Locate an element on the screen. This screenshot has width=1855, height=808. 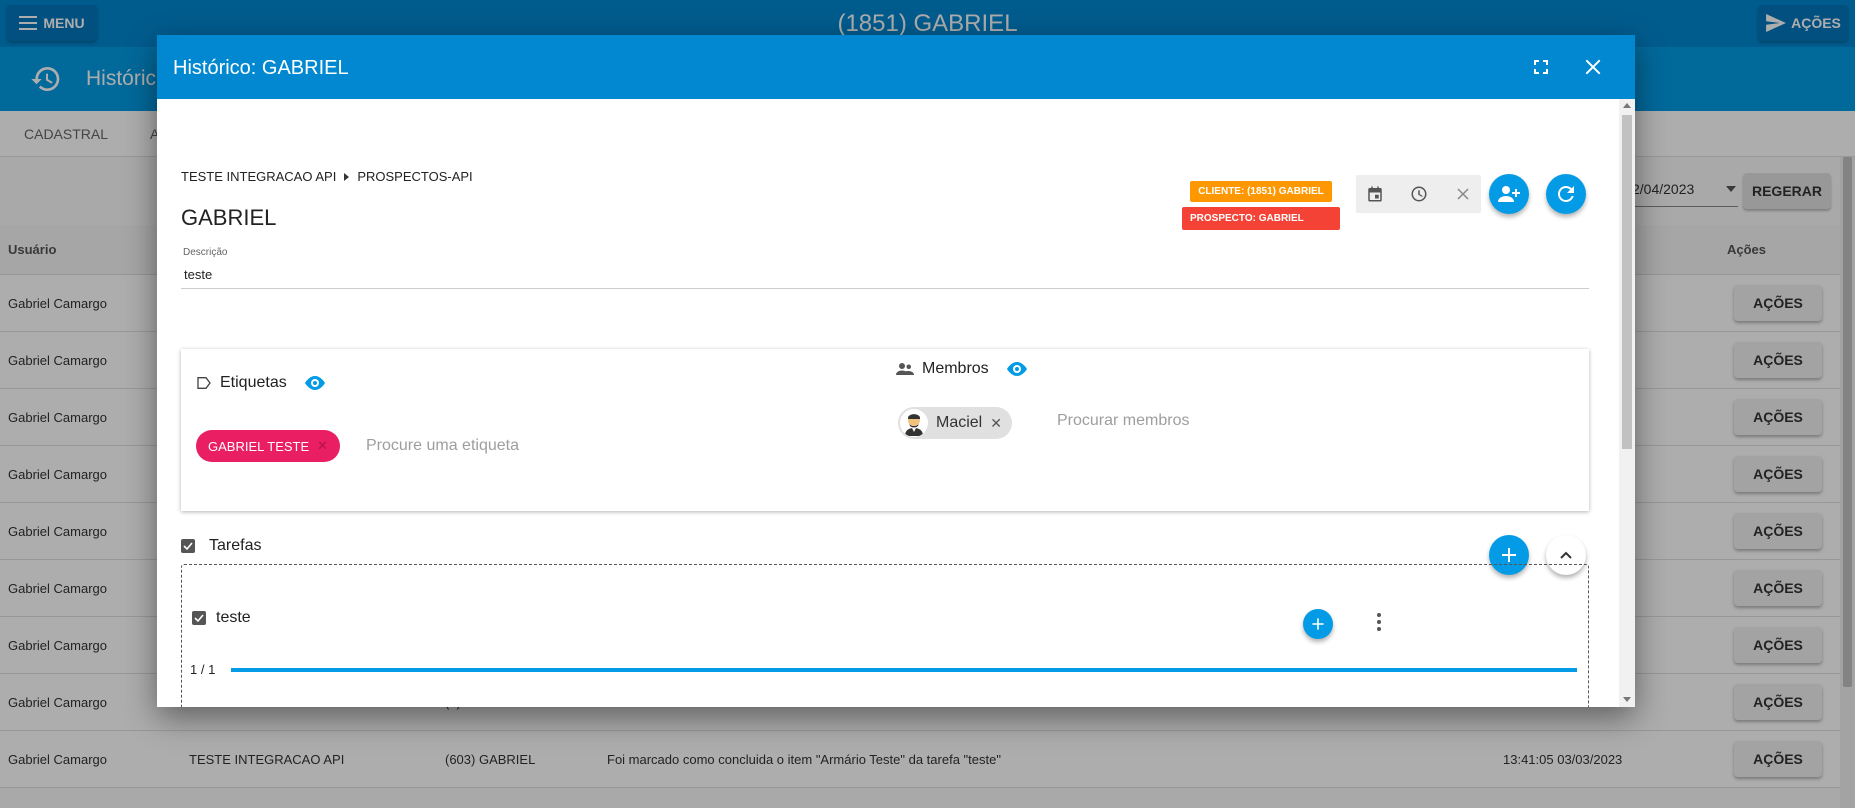
members-heading-text: Membros is located at coordinates (955, 368).